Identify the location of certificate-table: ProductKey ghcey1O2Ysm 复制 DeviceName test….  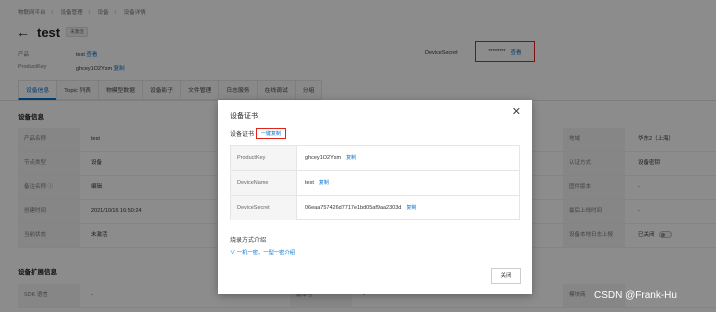
(375, 182).